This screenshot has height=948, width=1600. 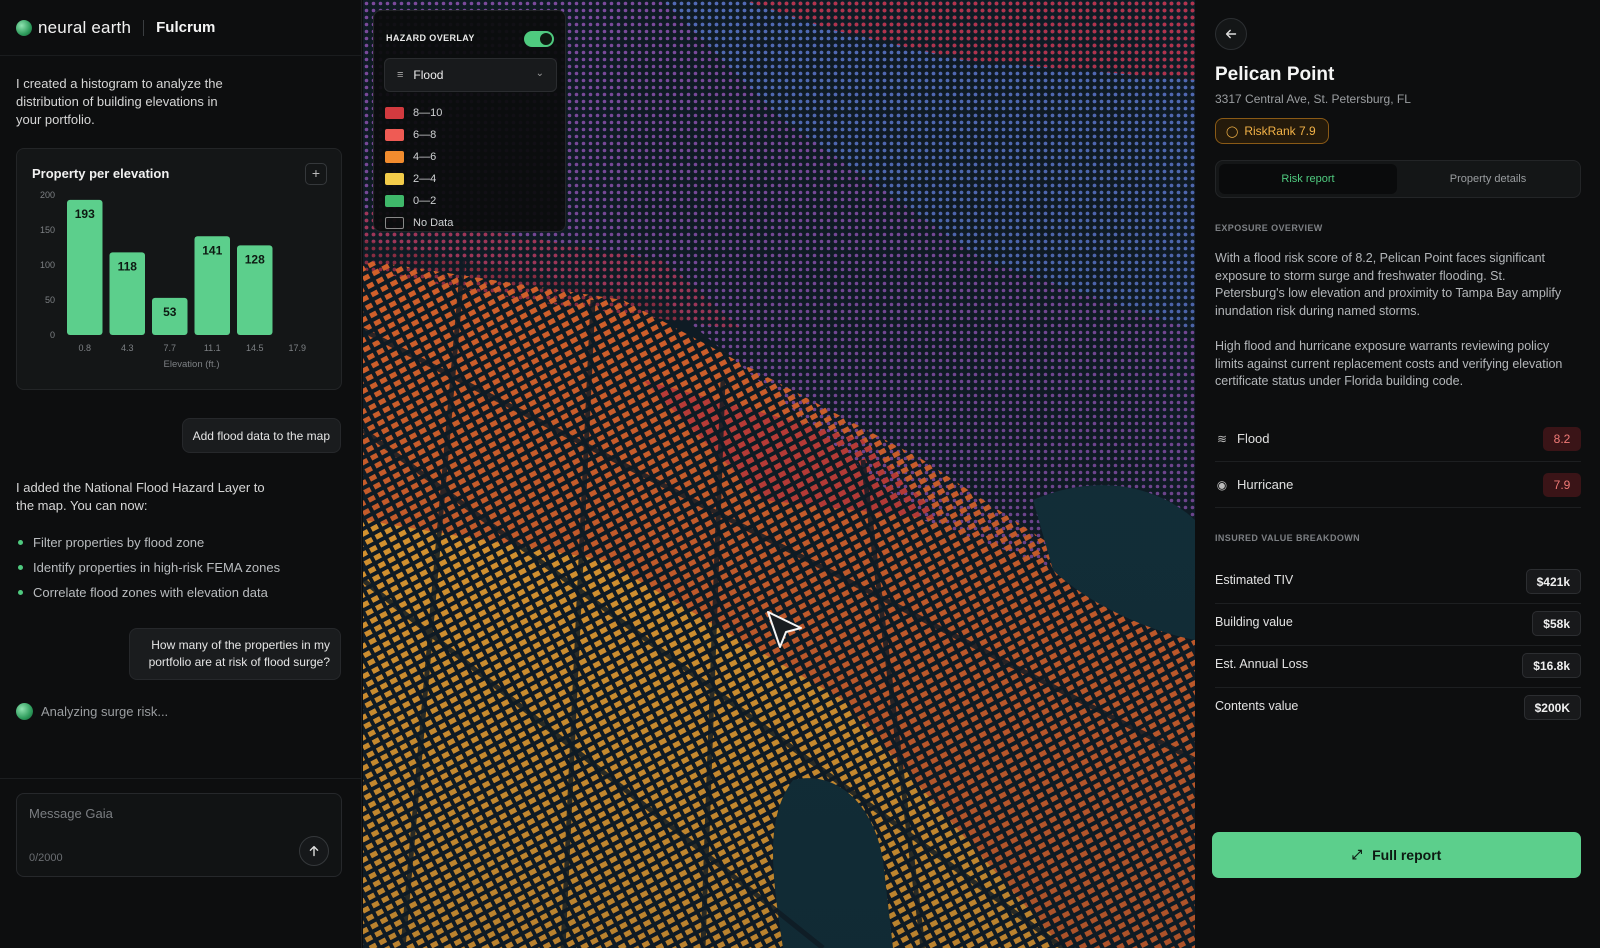 What do you see at coordinates (1488, 179) in the screenshot?
I see `tab-property-details: Property details` at bounding box center [1488, 179].